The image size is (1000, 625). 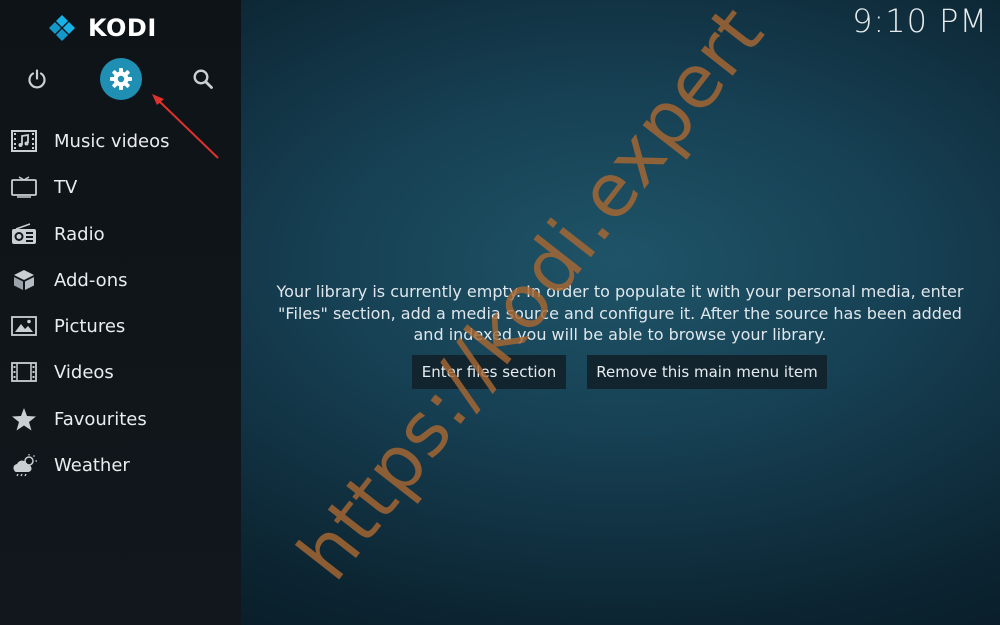 I want to click on star-icon, so click(x=24, y=419).